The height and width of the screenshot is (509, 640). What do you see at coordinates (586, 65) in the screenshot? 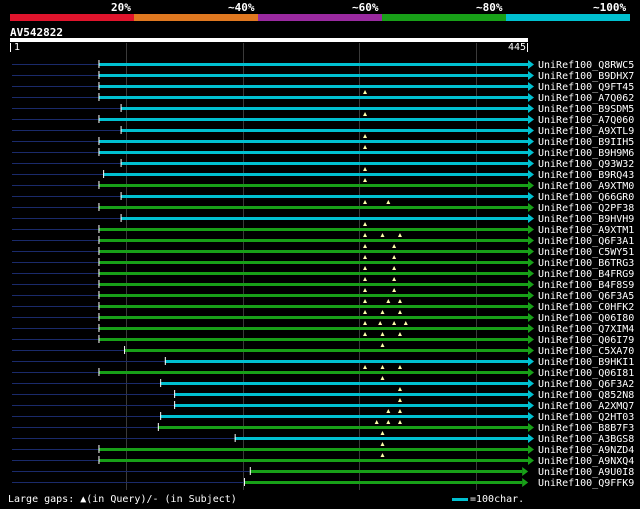
I see `hit-label: UniRef100_Q8RWC5` at bounding box center [586, 65].